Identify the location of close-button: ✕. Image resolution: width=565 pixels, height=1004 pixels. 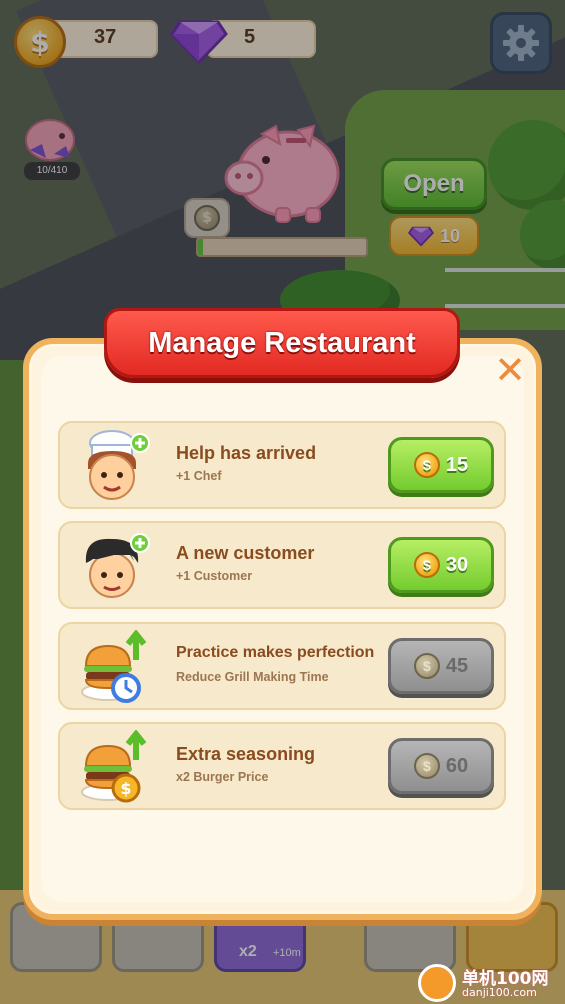
(510, 370).